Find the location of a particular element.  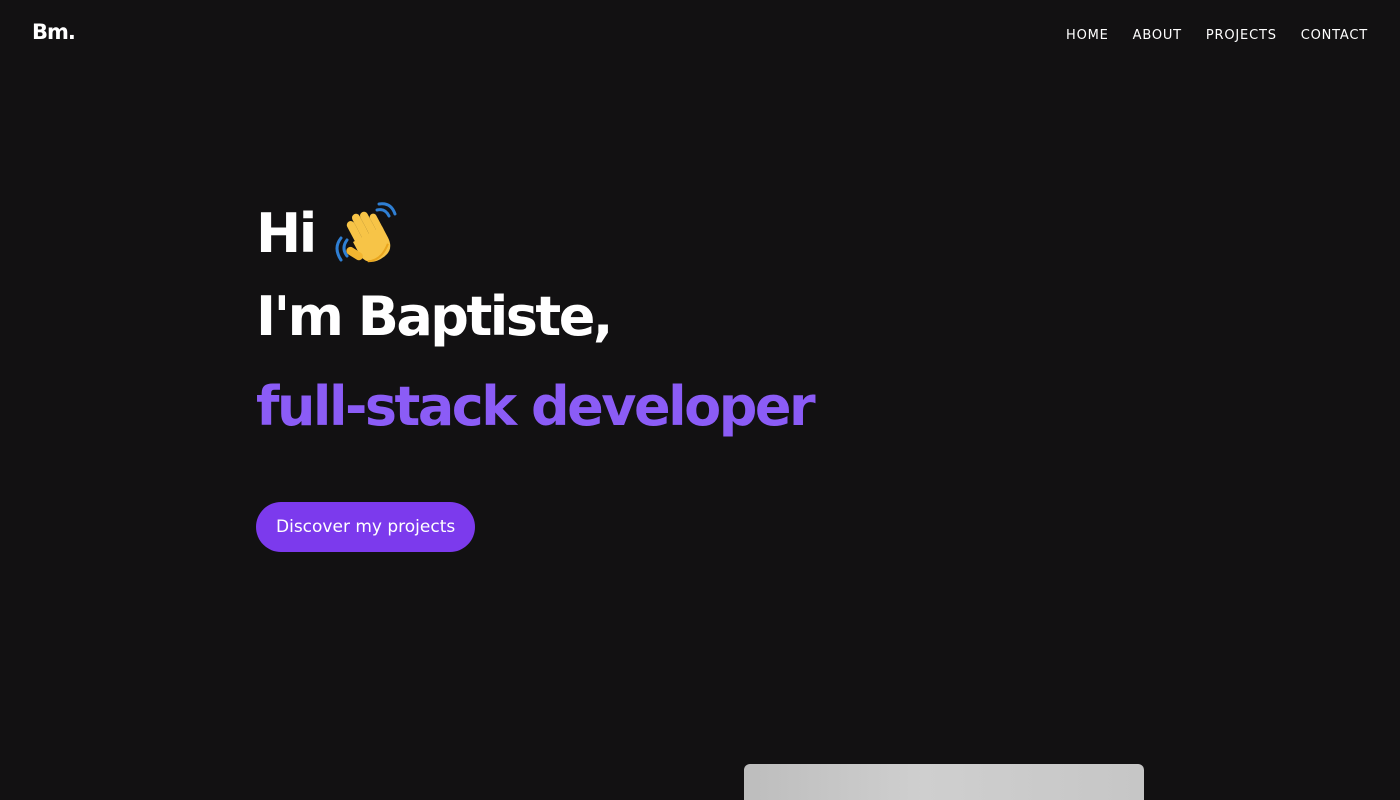

name-heading: I'm Baptiste, is located at coordinates (434, 316).